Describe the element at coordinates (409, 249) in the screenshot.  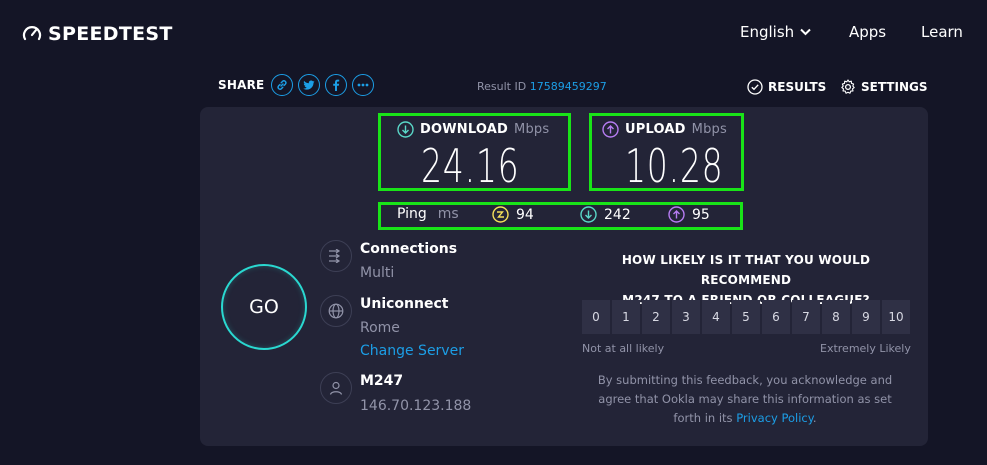
I see `connections-title: Connections` at that location.